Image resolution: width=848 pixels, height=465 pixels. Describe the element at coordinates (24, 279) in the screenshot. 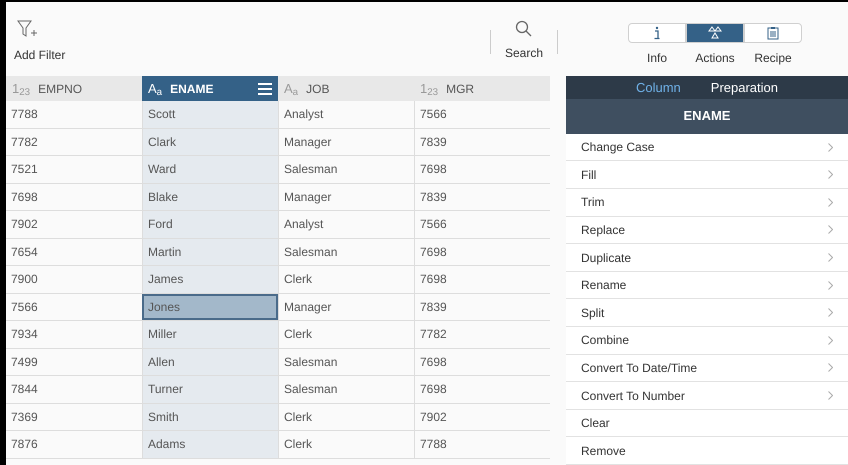

I see `table-cell-text: 7900` at that location.